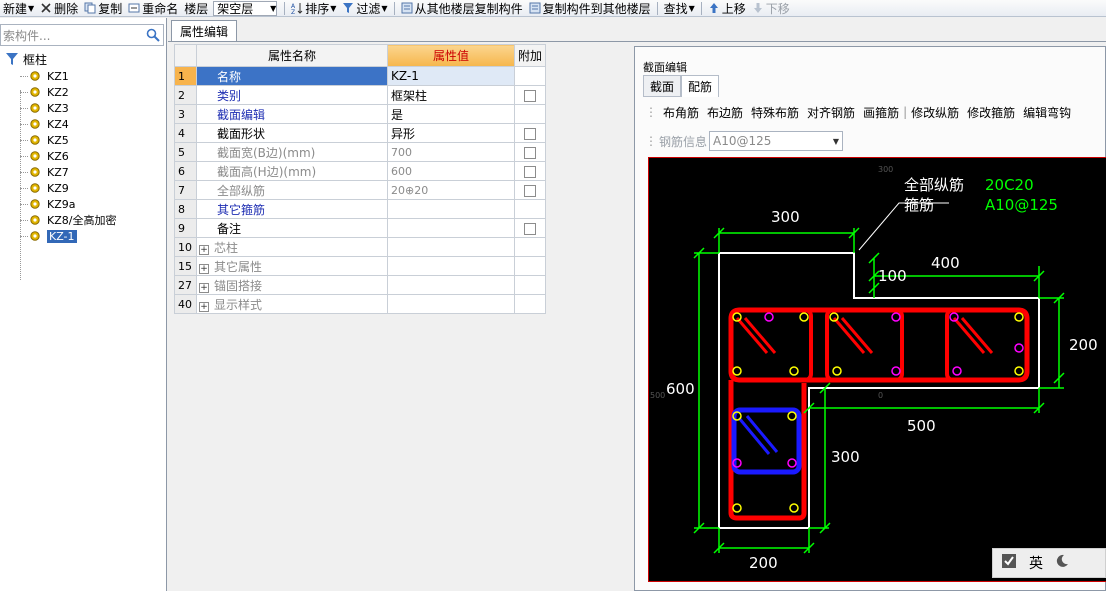 The height and width of the screenshot is (591, 1106). Describe the element at coordinates (360, 247) in the screenshot. I see `table-row: 10 + 芯柱` at that location.